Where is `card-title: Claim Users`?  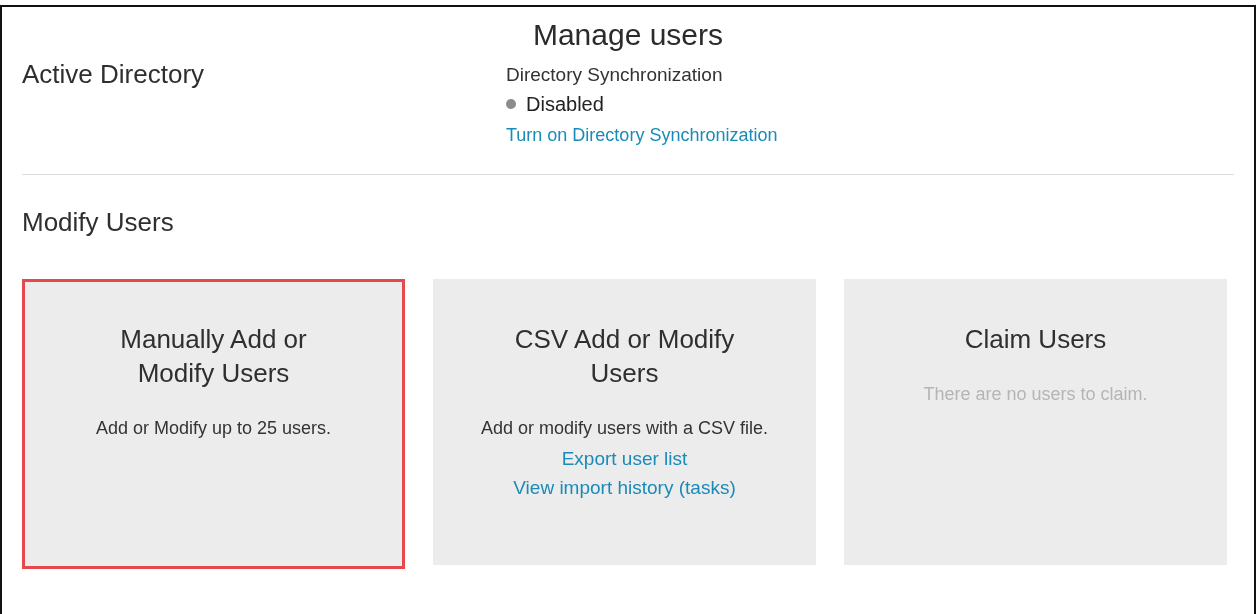
card-title: Claim Users is located at coordinates (1035, 339).